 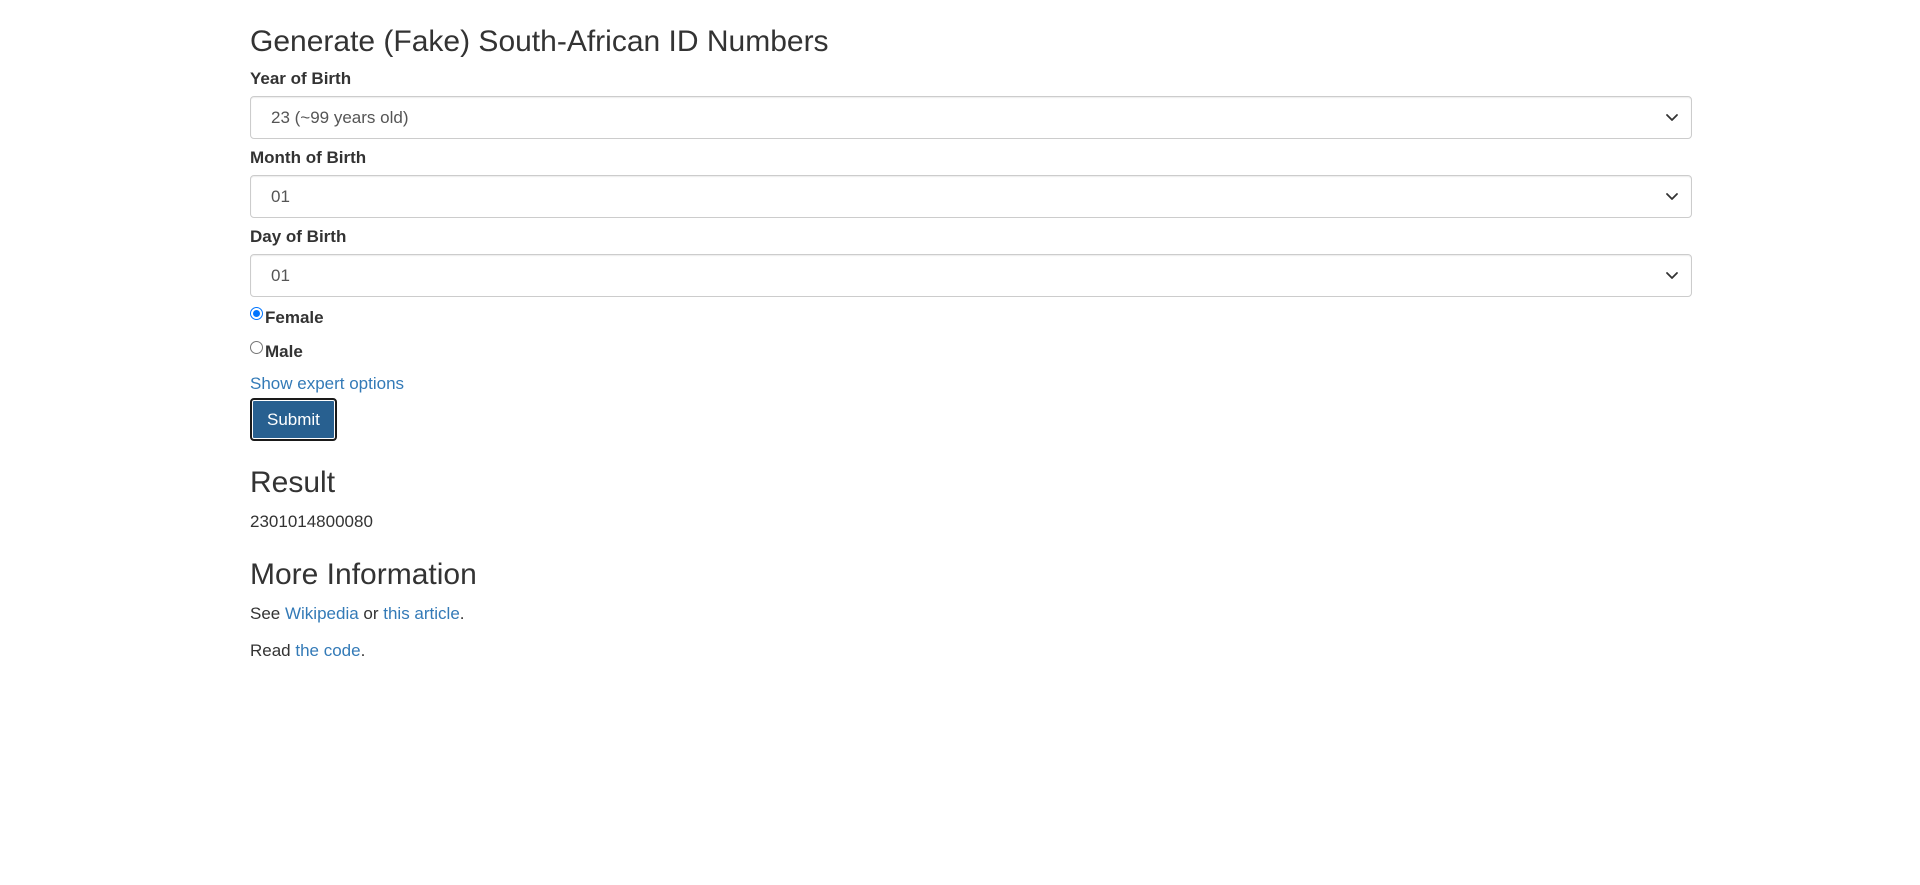 I want to click on page-title: Generate (Fake) South-African ID Numbers, so click(x=539, y=41).